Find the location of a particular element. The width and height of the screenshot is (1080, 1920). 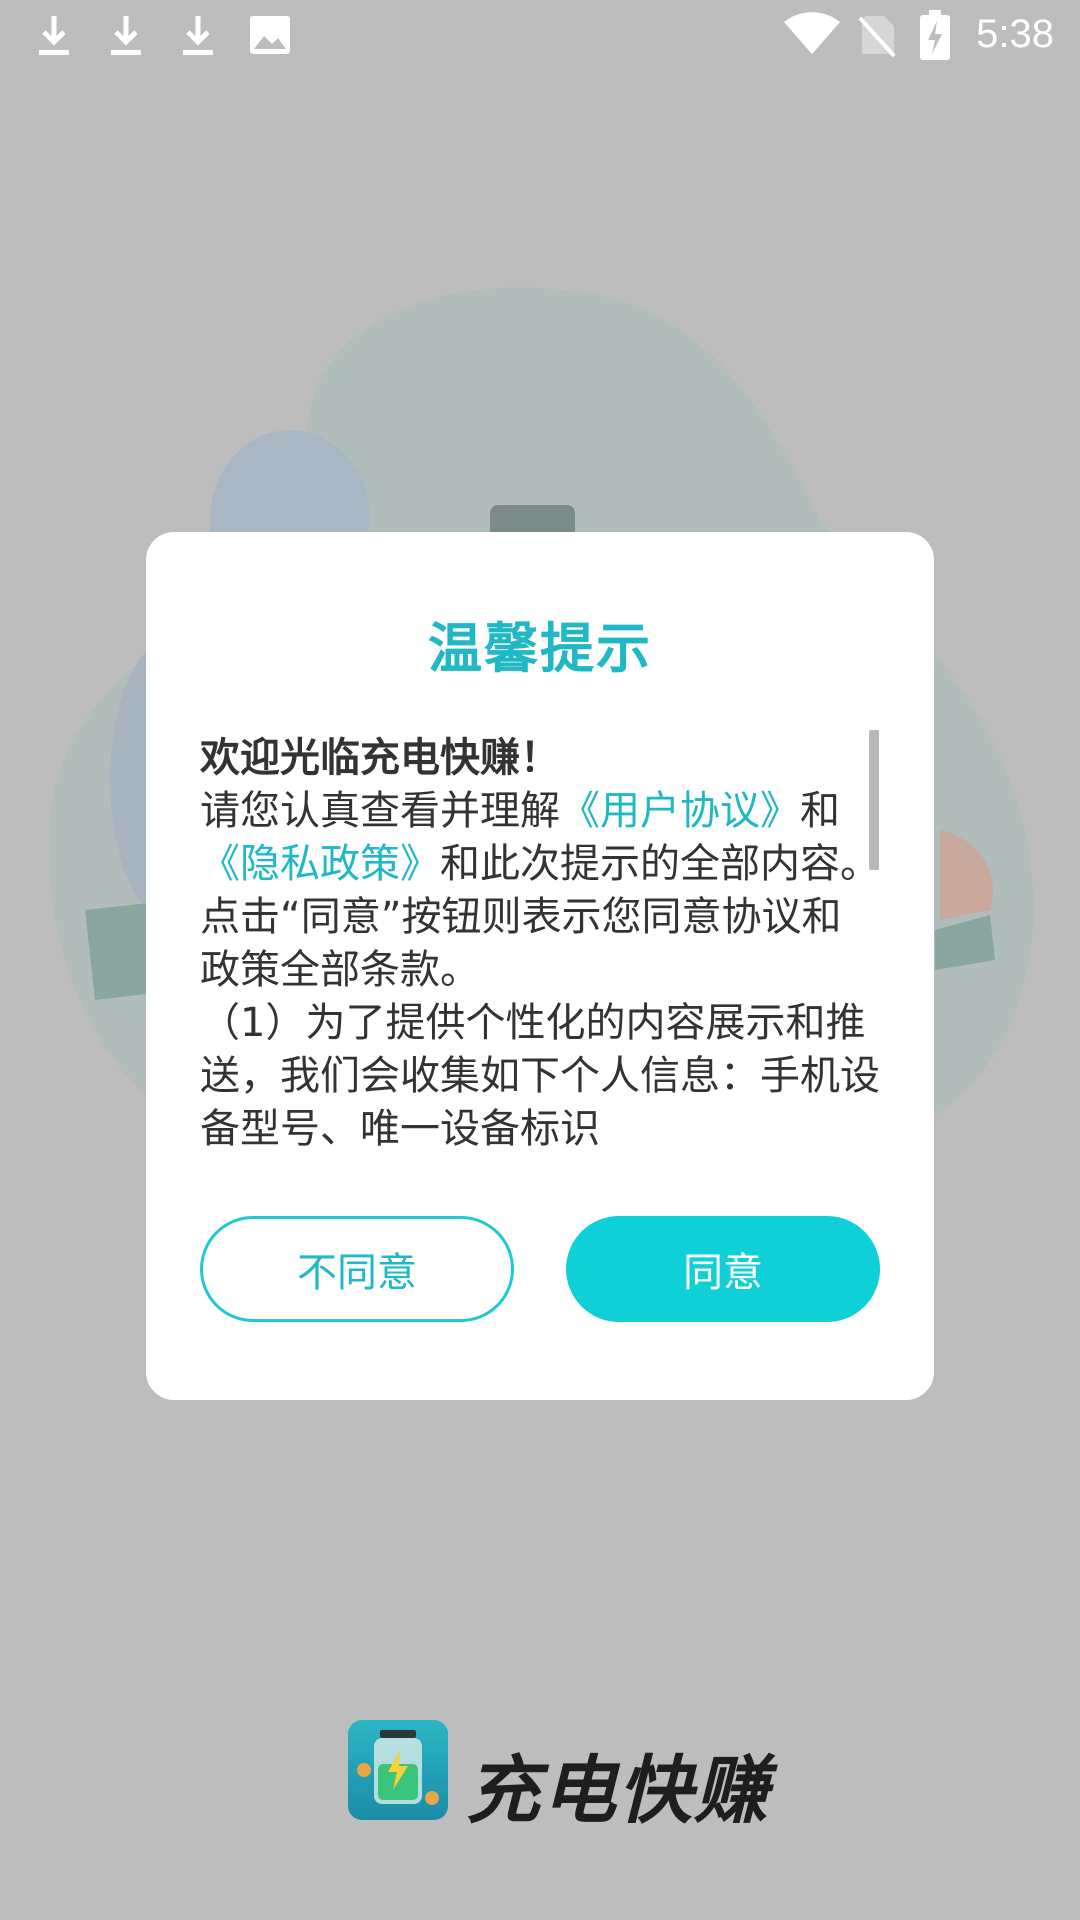

welcome-text: 欢迎光临充电快赚！ is located at coordinates (380, 758).